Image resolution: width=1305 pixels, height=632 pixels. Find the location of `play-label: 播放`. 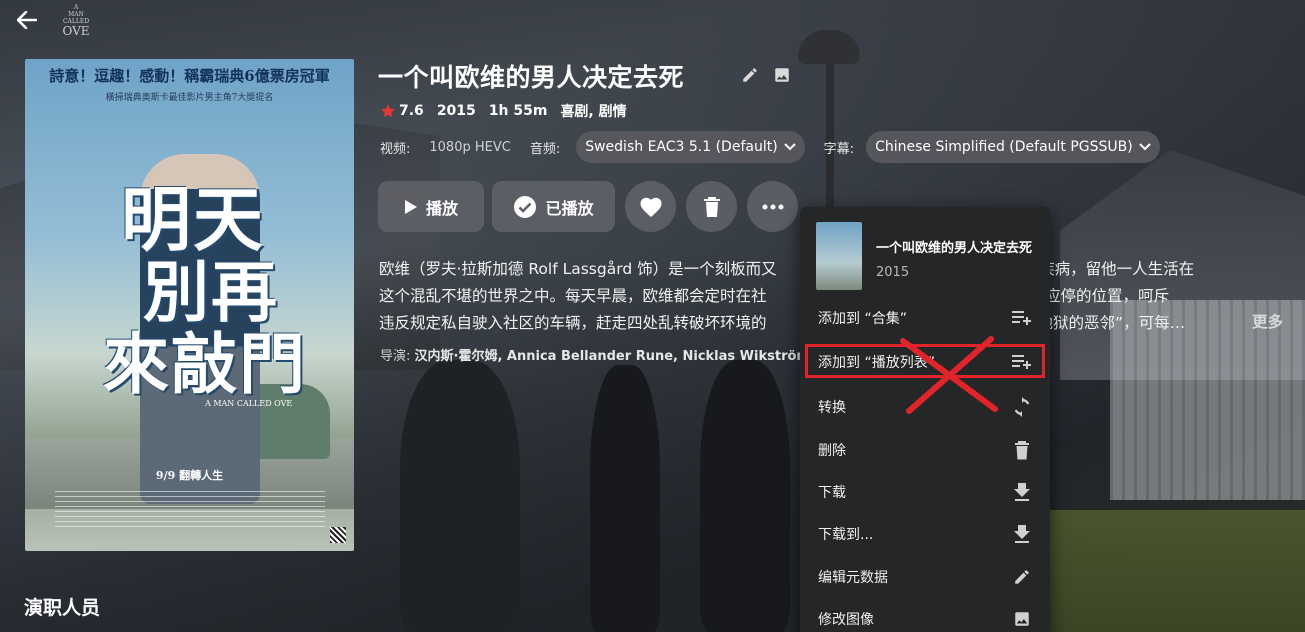

play-label: 播放 is located at coordinates (441, 208).